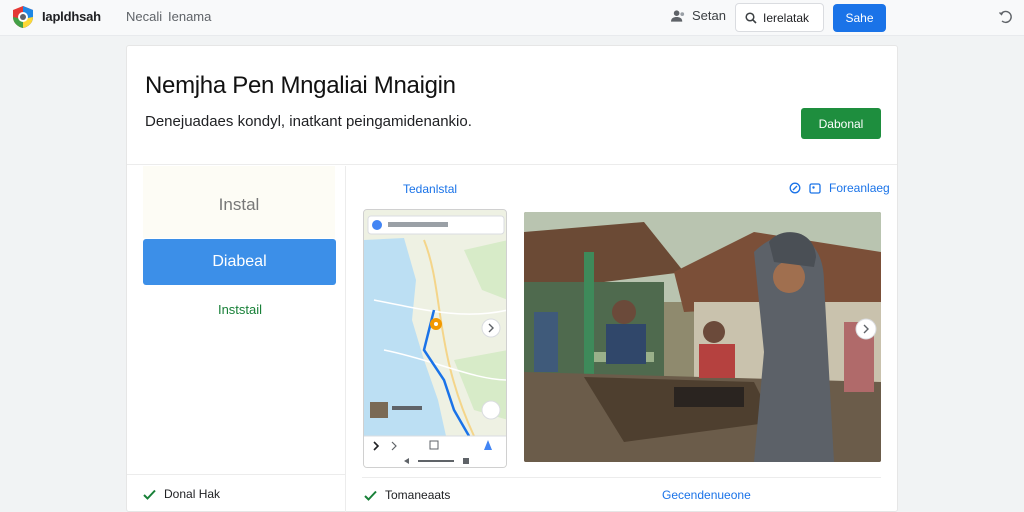 This screenshot has width=1024, height=512. Describe the element at coordinates (192, 494) in the screenshot. I see `footer-check-label: Donal Hak` at that location.